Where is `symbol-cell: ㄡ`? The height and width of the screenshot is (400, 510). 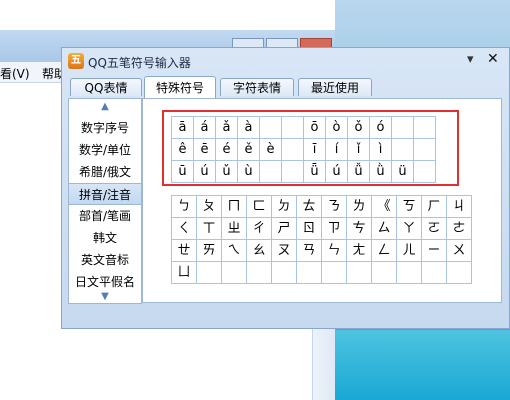 symbol-cell: ㄡ is located at coordinates (284, 251).